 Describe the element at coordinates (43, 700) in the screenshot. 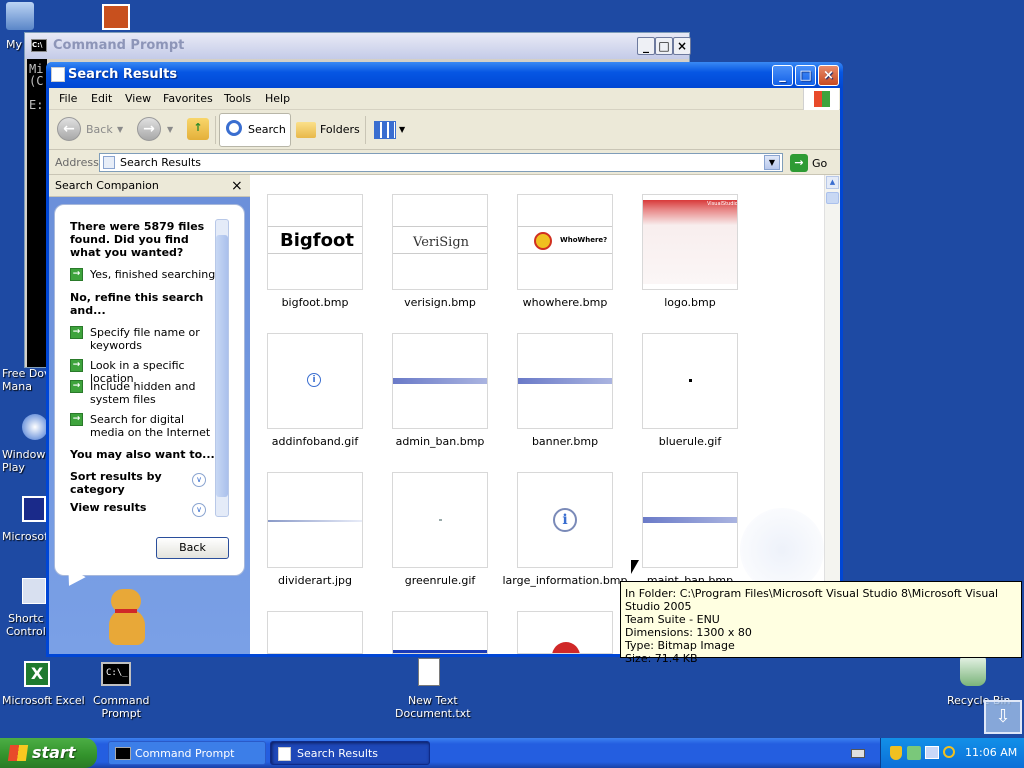

I see `desktop-icon-label: Microsoft Excel` at that location.